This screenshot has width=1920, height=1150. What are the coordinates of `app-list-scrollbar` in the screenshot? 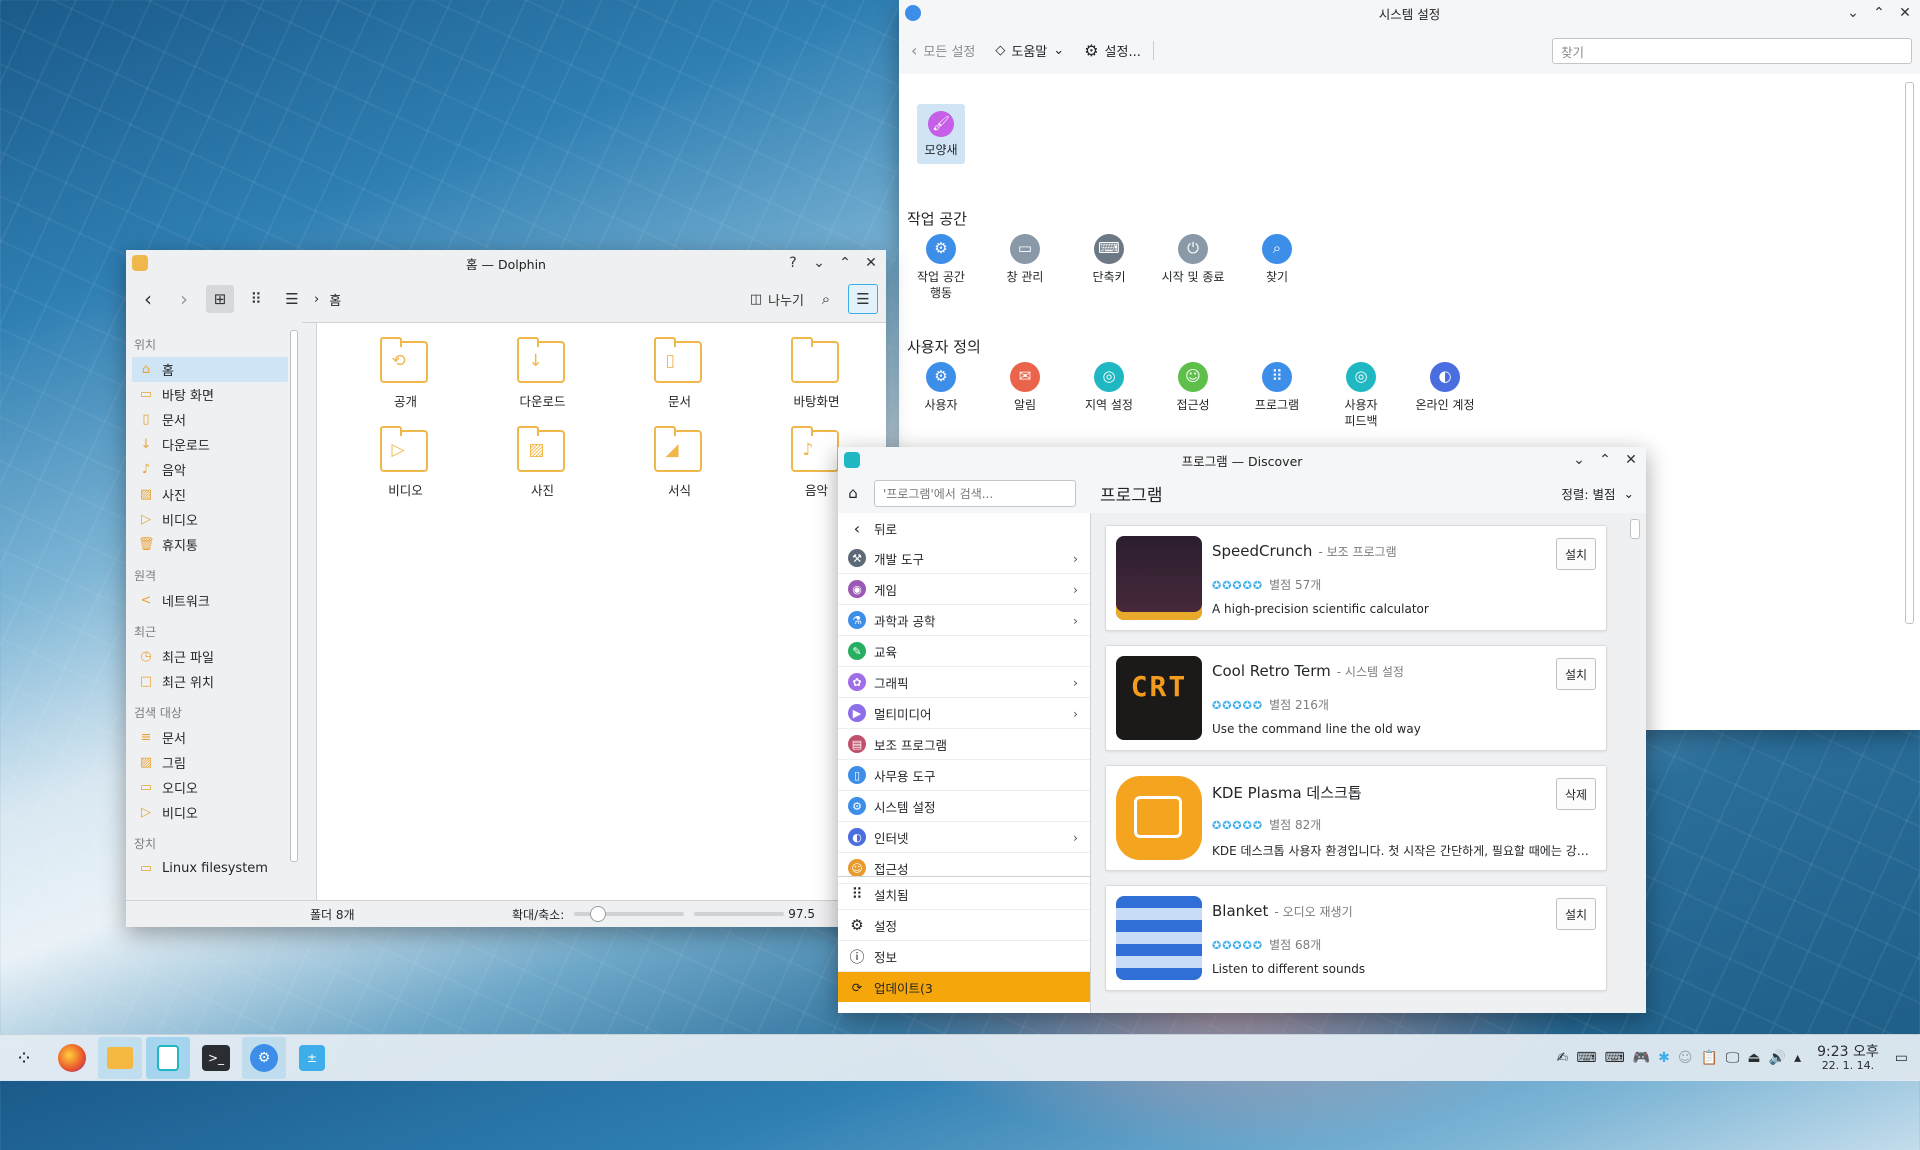 It's located at (1635, 529).